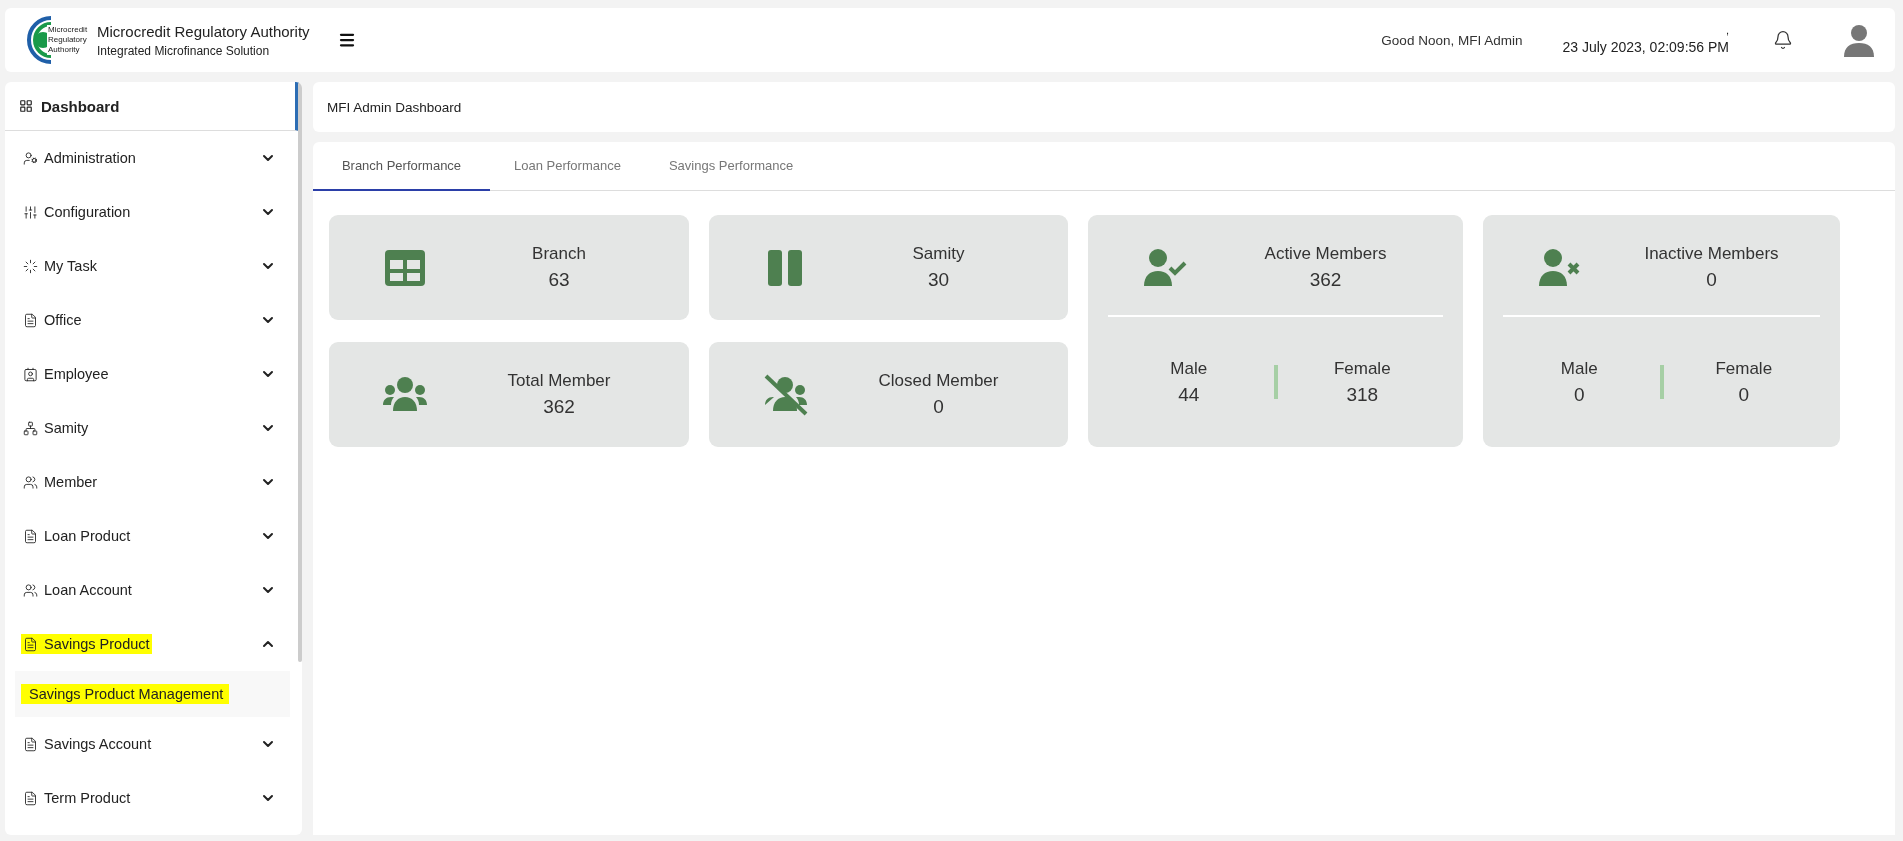  Describe the element at coordinates (125, 694) in the screenshot. I see `submenu-item: Savings Product Management` at that location.